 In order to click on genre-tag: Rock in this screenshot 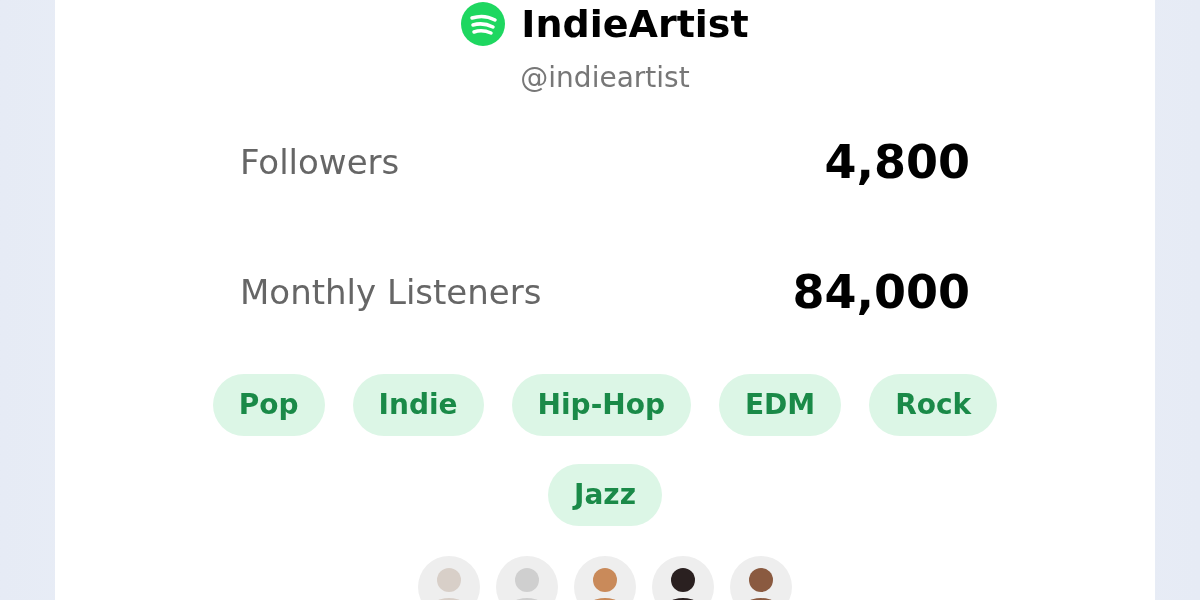, I will do `click(933, 405)`.